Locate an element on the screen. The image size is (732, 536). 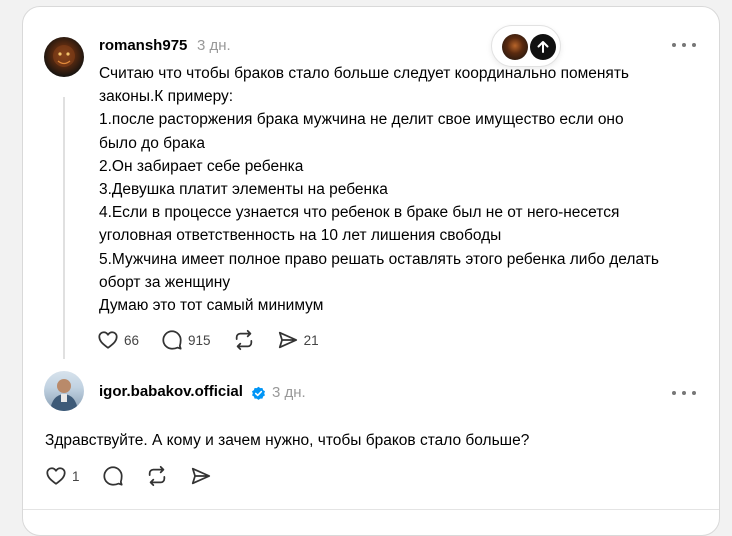
reply-like-button: 1 is located at coordinates (62, 476).